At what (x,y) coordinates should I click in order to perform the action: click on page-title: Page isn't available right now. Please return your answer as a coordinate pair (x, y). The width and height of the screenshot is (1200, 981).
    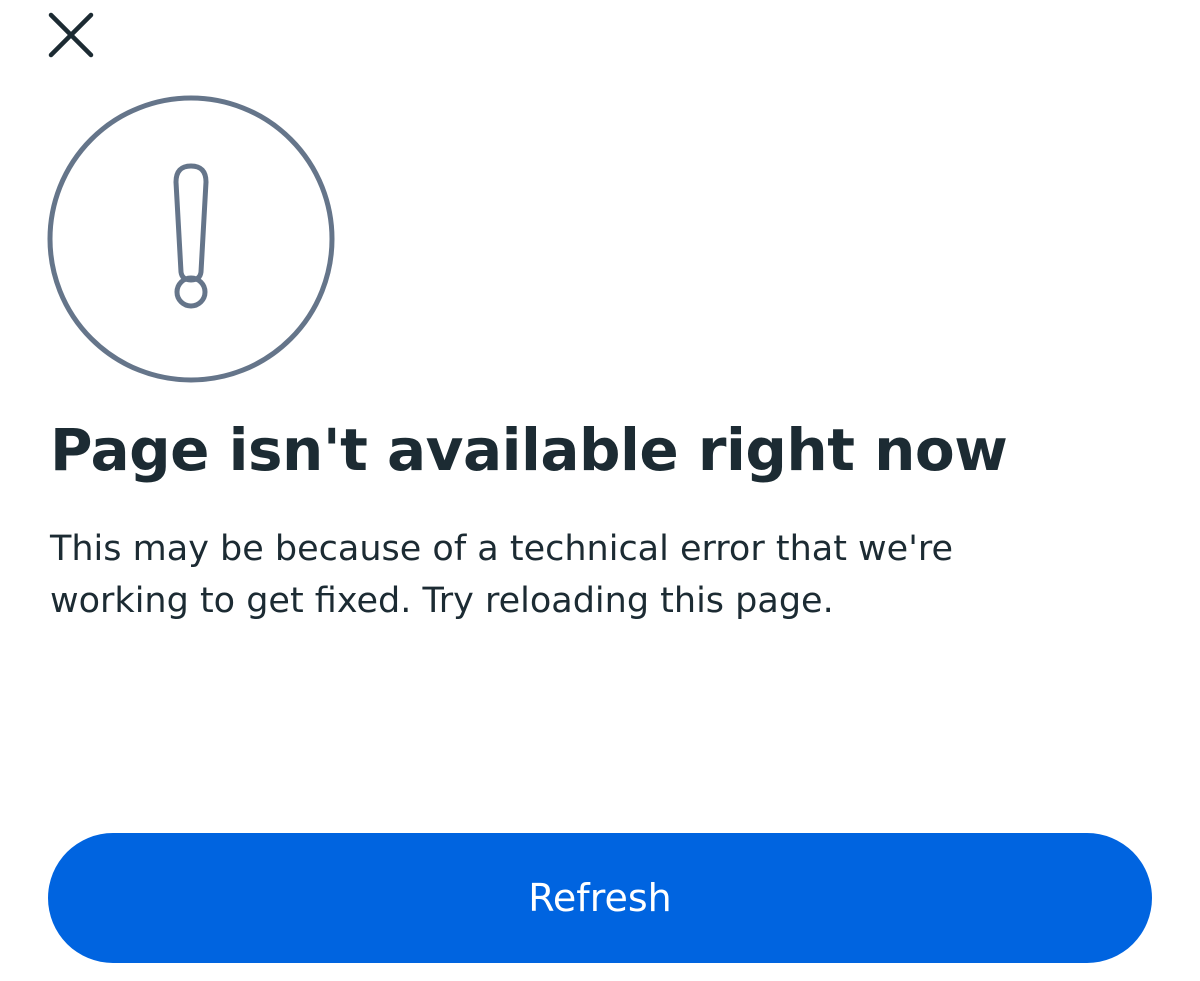
    Looking at the image, I should click on (529, 450).